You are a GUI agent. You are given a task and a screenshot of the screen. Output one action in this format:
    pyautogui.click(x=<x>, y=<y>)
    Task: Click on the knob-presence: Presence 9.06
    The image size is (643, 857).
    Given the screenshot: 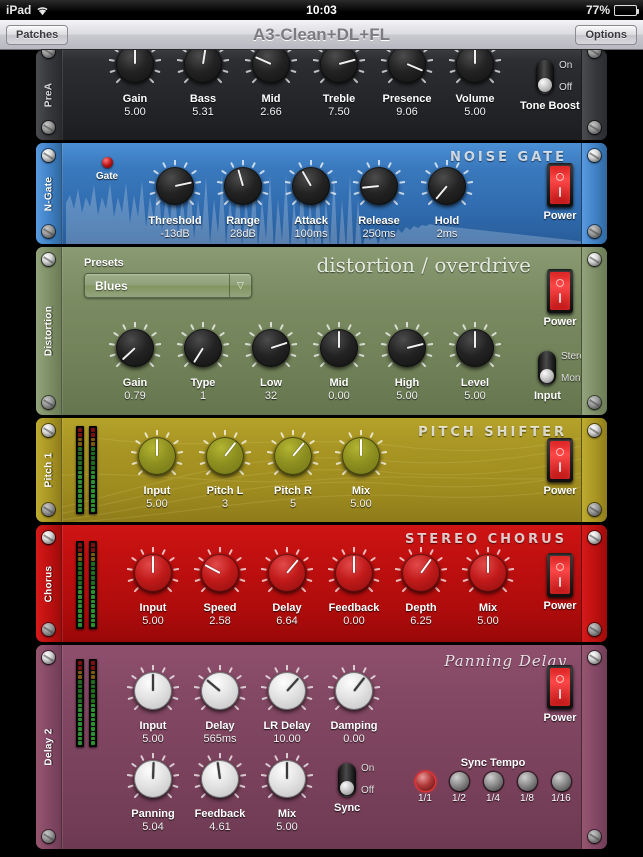 What is the action you would take?
    pyautogui.click(x=407, y=84)
    